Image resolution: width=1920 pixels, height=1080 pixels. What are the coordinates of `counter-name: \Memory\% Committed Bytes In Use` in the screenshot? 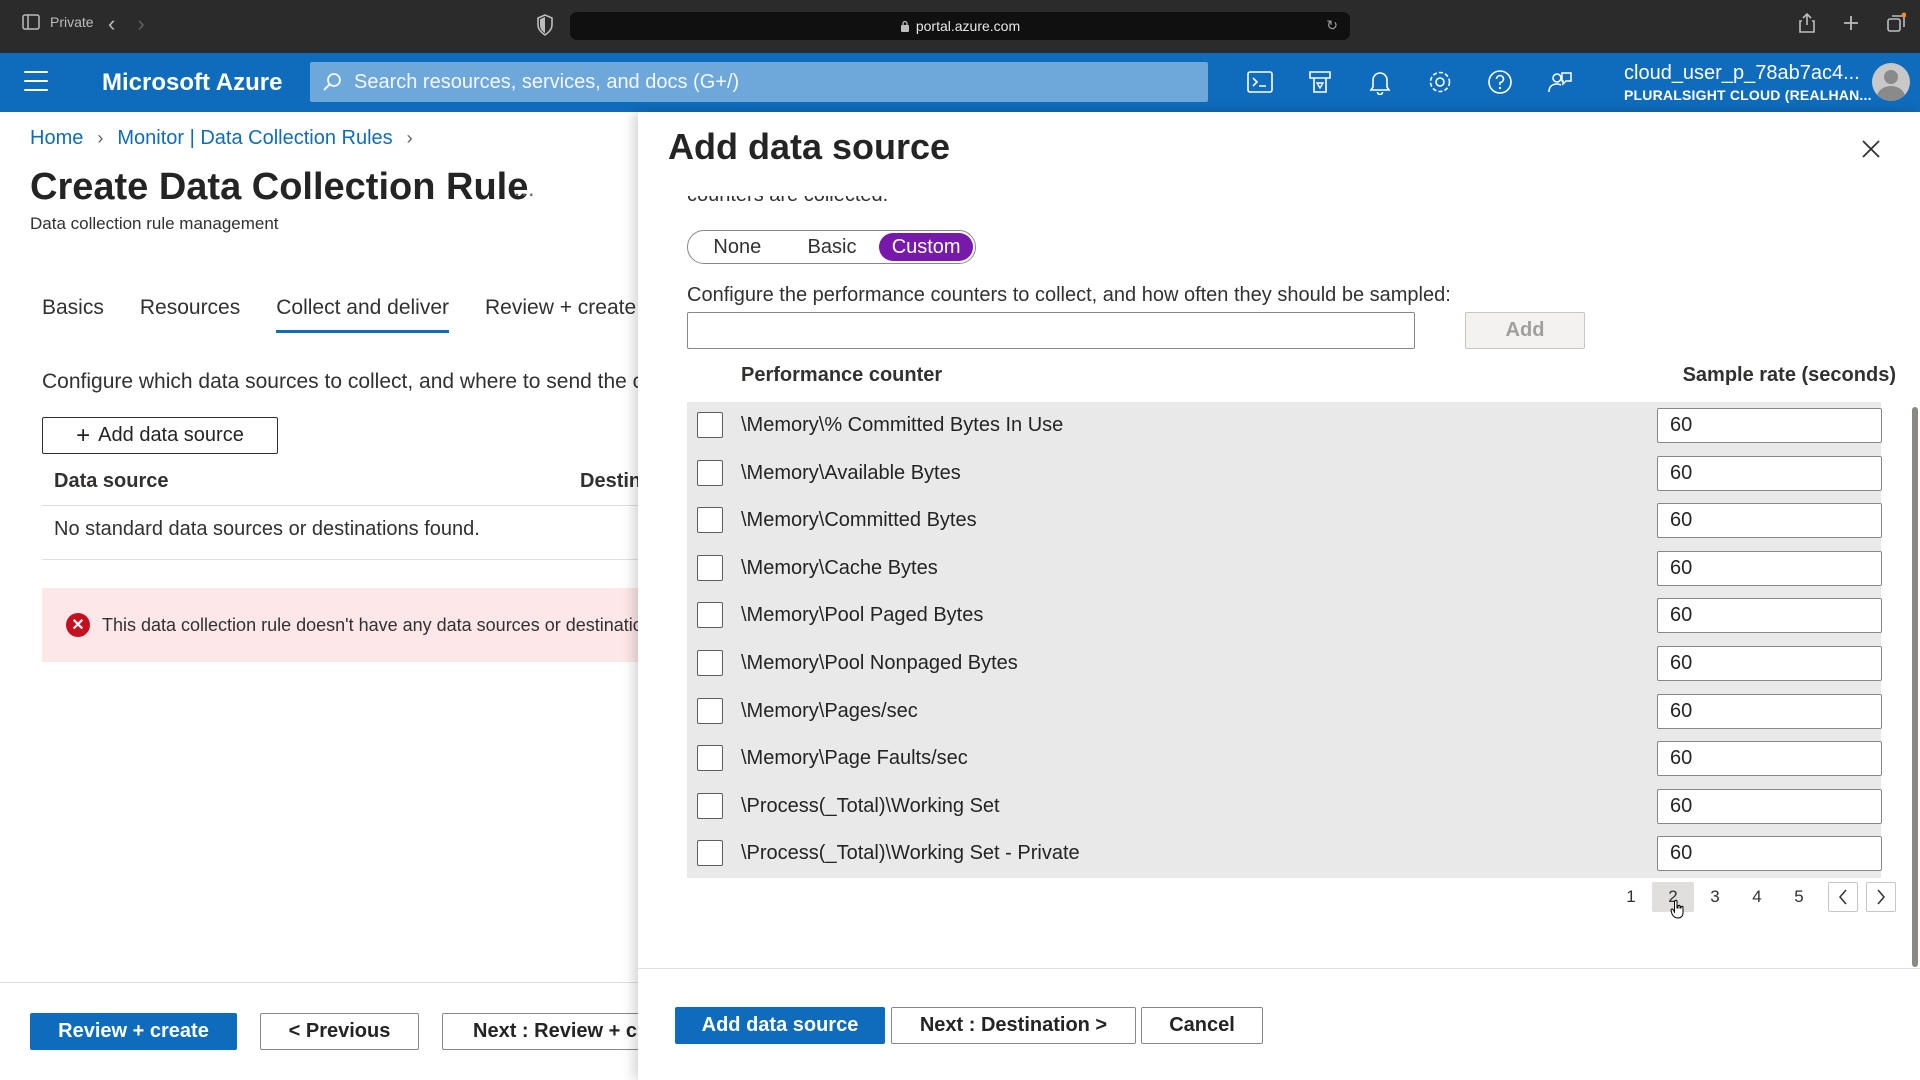 It's located at (902, 425).